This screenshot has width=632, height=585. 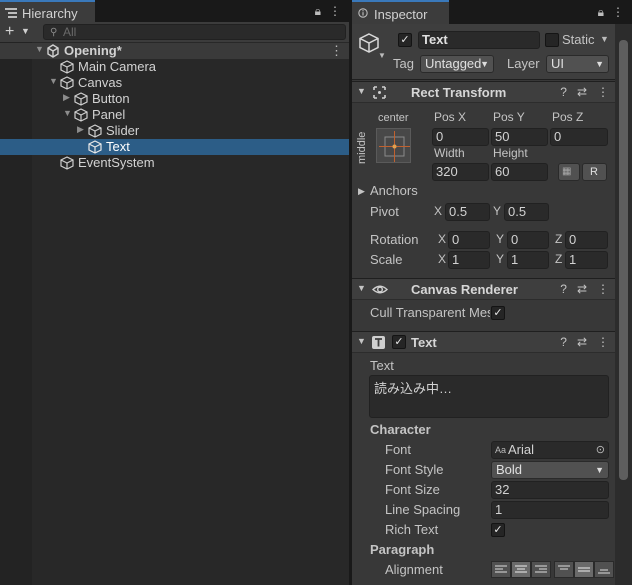 I want to click on align-top-icon, so click(x=564, y=567).